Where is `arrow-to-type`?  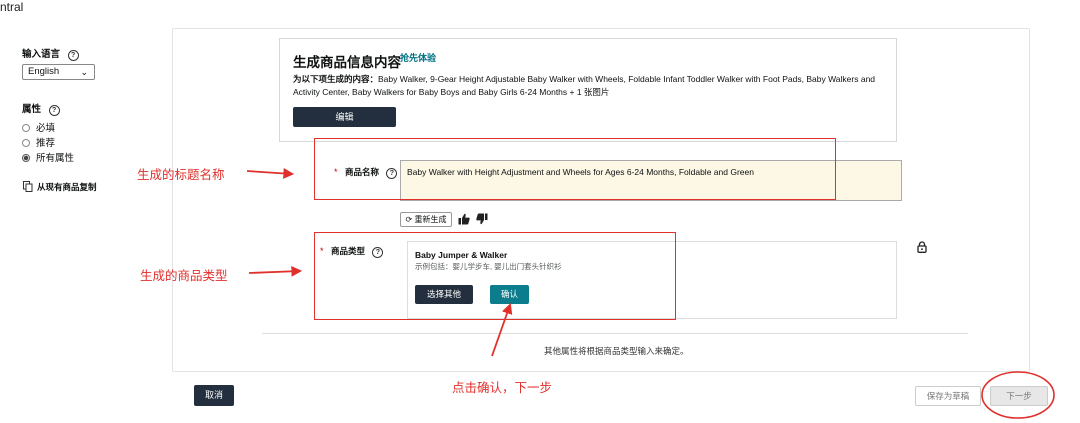 arrow-to-type is located at coordinates (275, 271).